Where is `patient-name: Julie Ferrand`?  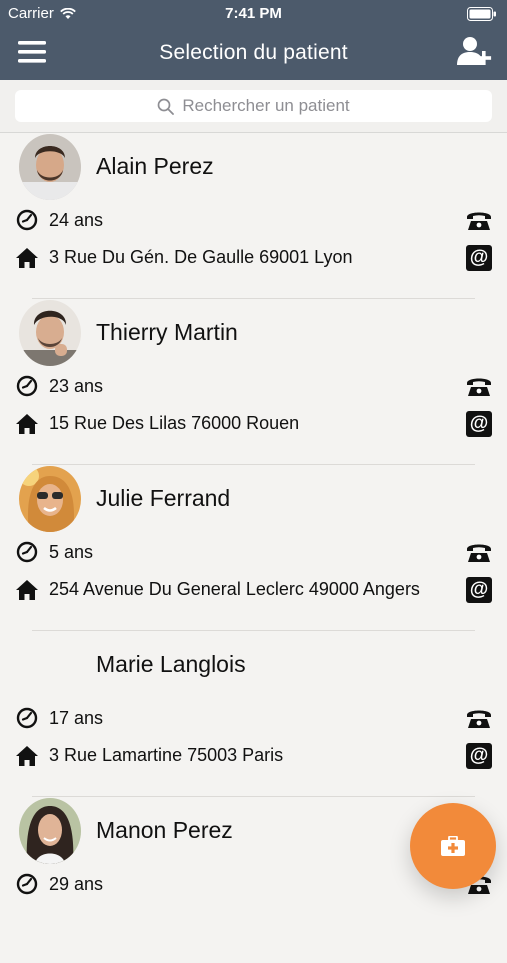 patient-name: Julie Ferrand is located at coordinates (163, 498).